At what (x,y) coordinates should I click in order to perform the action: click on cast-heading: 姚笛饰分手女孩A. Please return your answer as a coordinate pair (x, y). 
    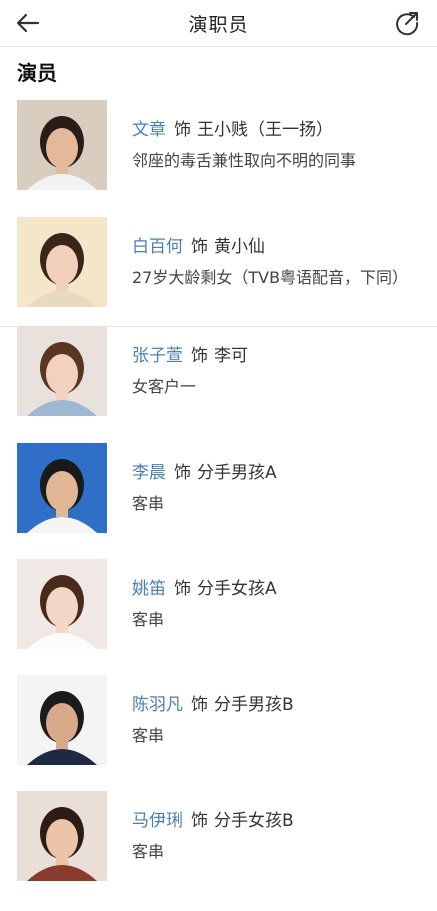
    Looking at the image, I should click on (277, 589).